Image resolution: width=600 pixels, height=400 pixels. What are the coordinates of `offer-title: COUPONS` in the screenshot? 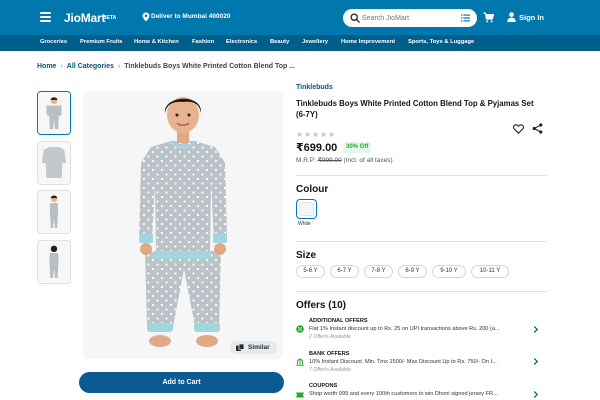 It's located at (323, 386).